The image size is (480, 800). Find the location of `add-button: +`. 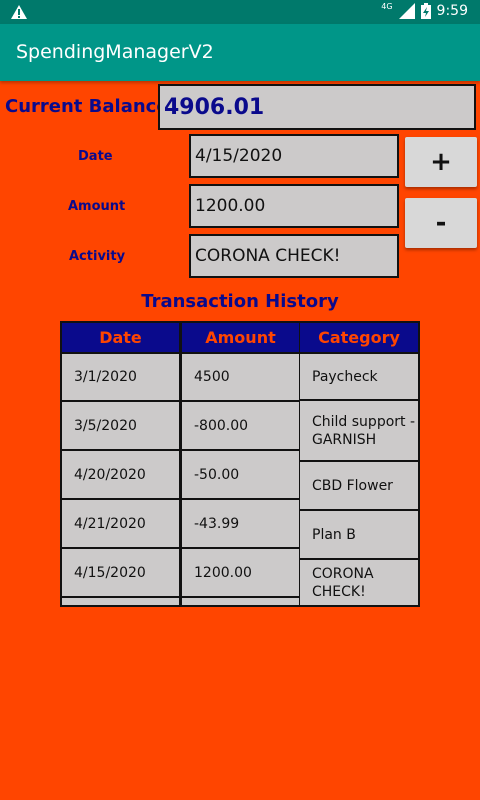

add-button: + is located at coordinates (441, 162).